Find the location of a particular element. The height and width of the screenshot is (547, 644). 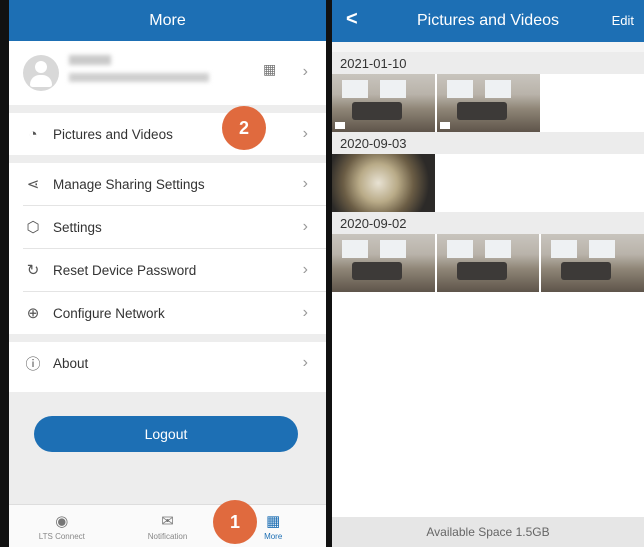

lts-icon: ◉ is located at coordinates (62, 521).